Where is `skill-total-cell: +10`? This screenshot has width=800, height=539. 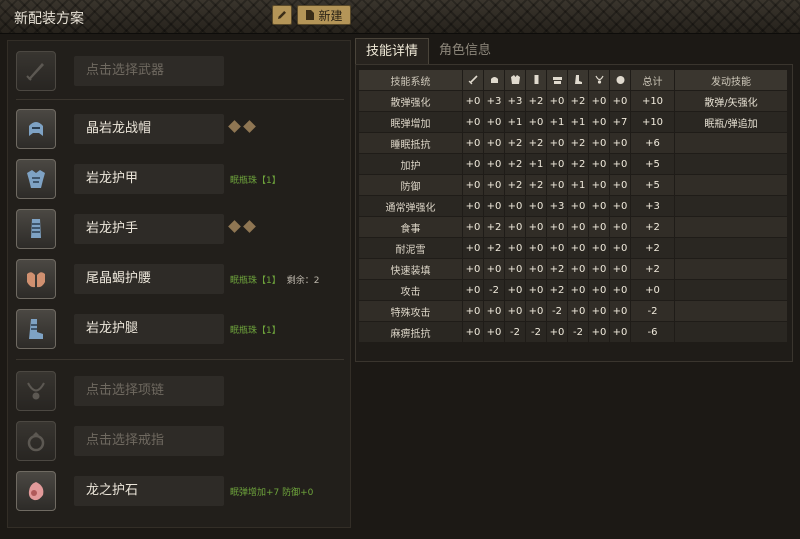
skill-total-cell: +10 is located at coordinates (652, 101).